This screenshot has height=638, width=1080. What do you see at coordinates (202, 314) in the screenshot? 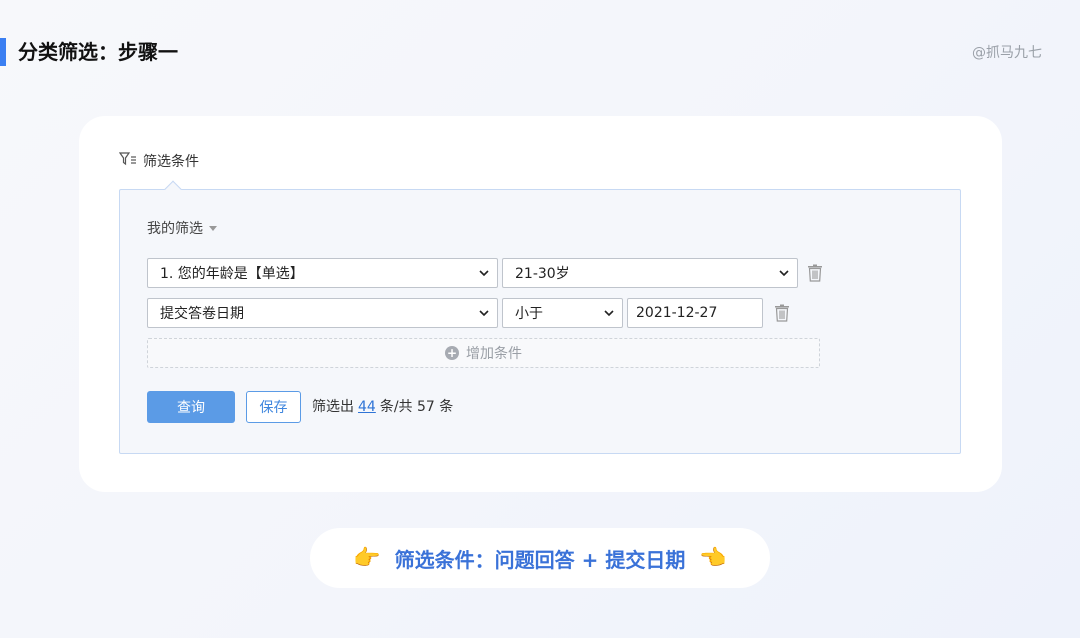
I see `condition-2-field-value: 提交答卷日期` at bounding box center [202, 314].